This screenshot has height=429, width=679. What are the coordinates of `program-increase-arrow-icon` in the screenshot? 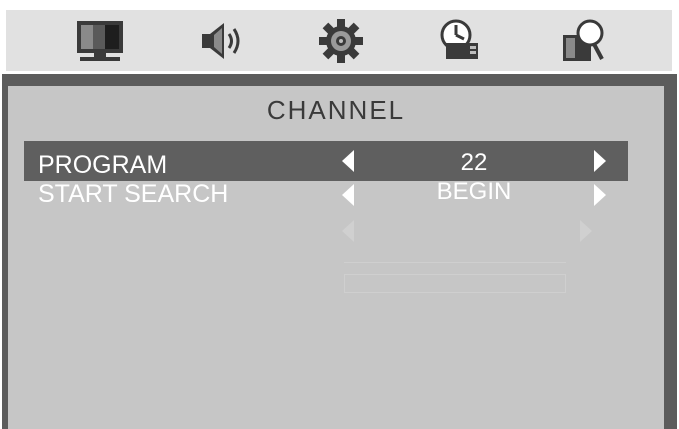 It's located at (600, 161).